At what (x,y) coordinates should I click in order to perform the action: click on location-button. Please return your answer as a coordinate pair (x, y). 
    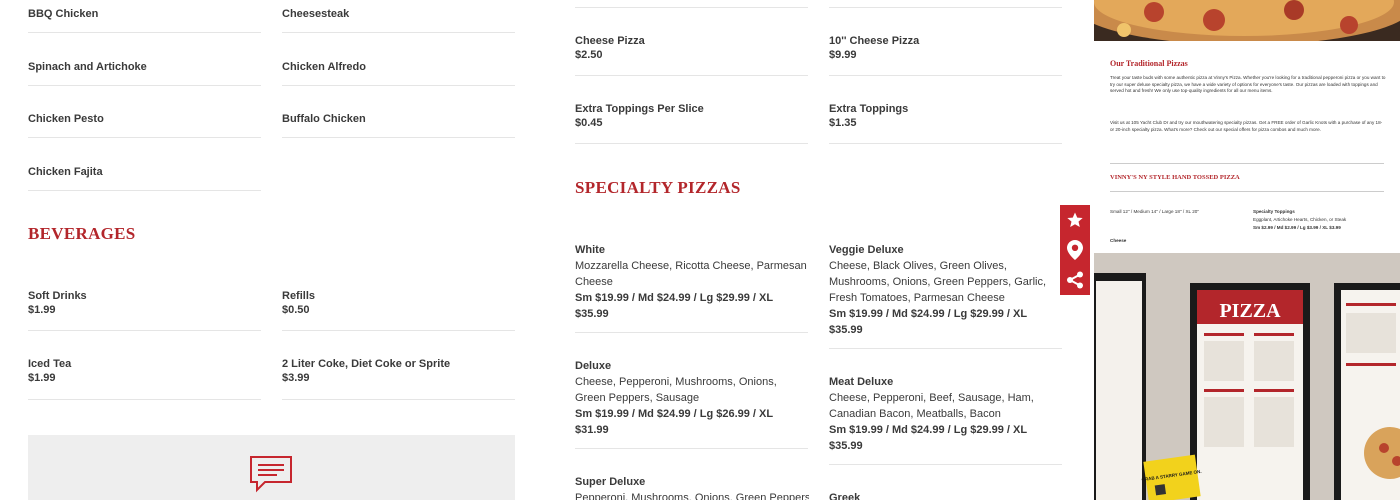
    Looking at the image, I should click on (1075, 250).